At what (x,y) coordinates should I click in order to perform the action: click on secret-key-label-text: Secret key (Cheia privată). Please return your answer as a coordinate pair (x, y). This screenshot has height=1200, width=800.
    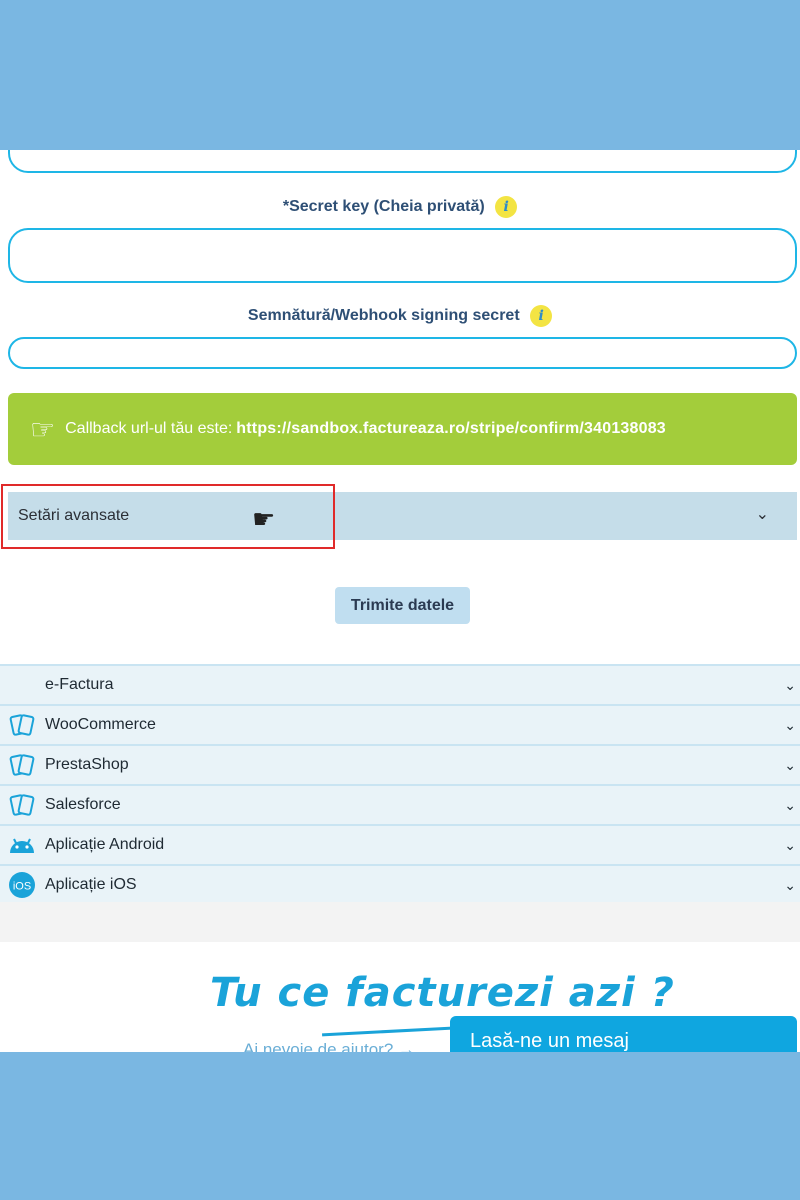
    Looking at the image, I should click on (387, 207).